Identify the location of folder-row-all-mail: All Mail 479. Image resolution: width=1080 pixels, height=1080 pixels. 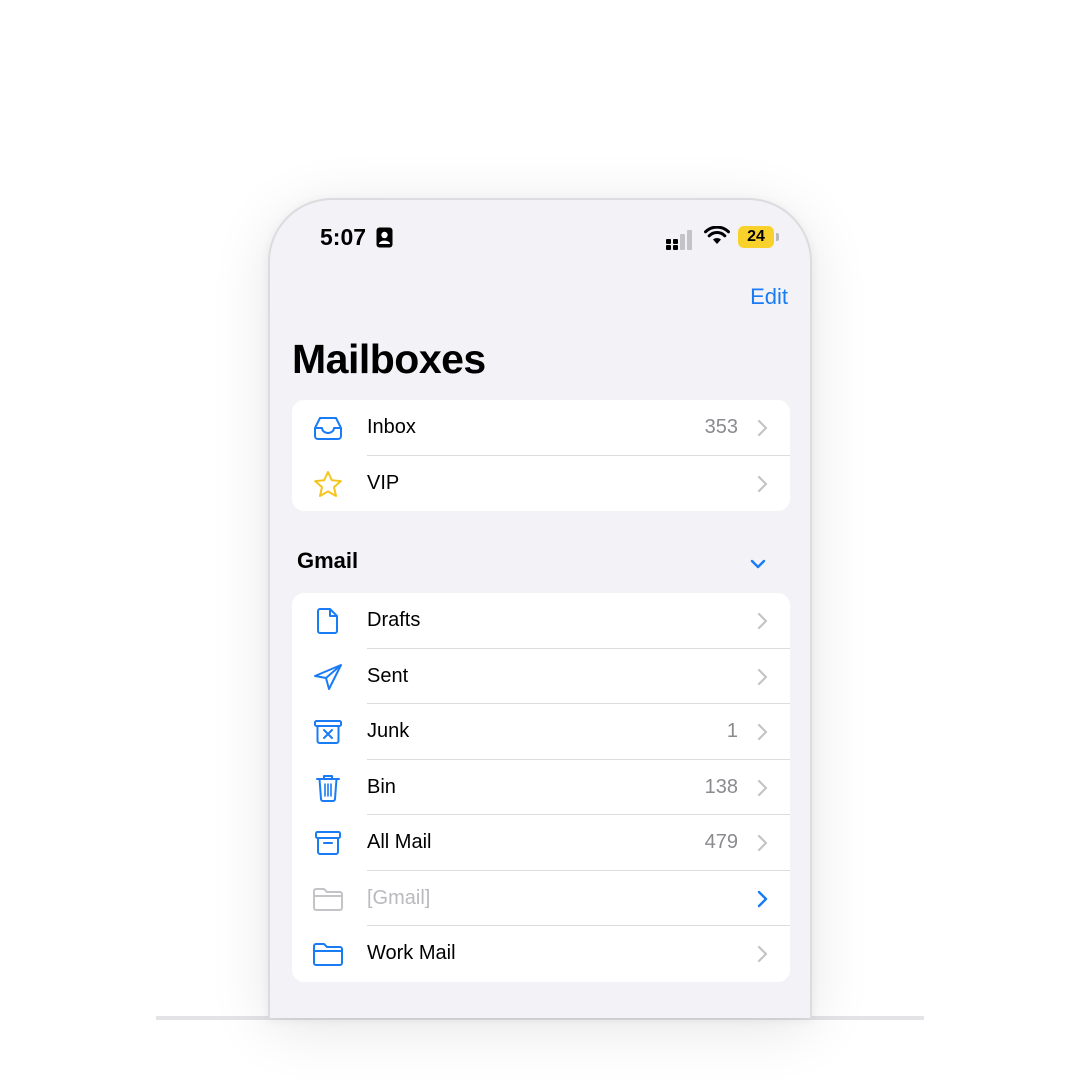
(541, 843).